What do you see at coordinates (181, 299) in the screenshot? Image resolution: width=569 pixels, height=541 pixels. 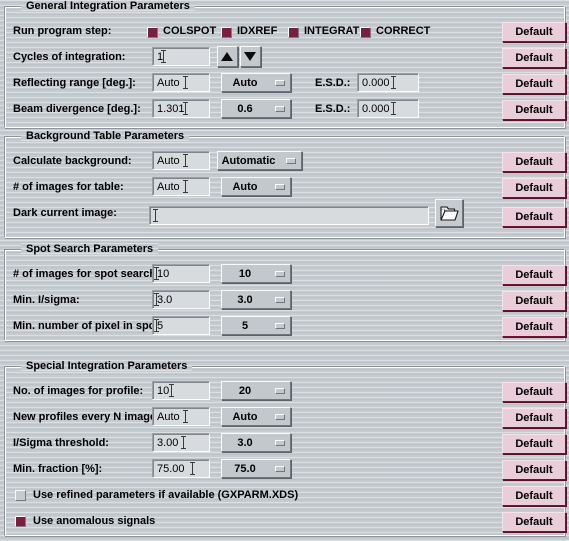 I see `input-min-i-sigma: 3.0` at bounding box center [181, 299].